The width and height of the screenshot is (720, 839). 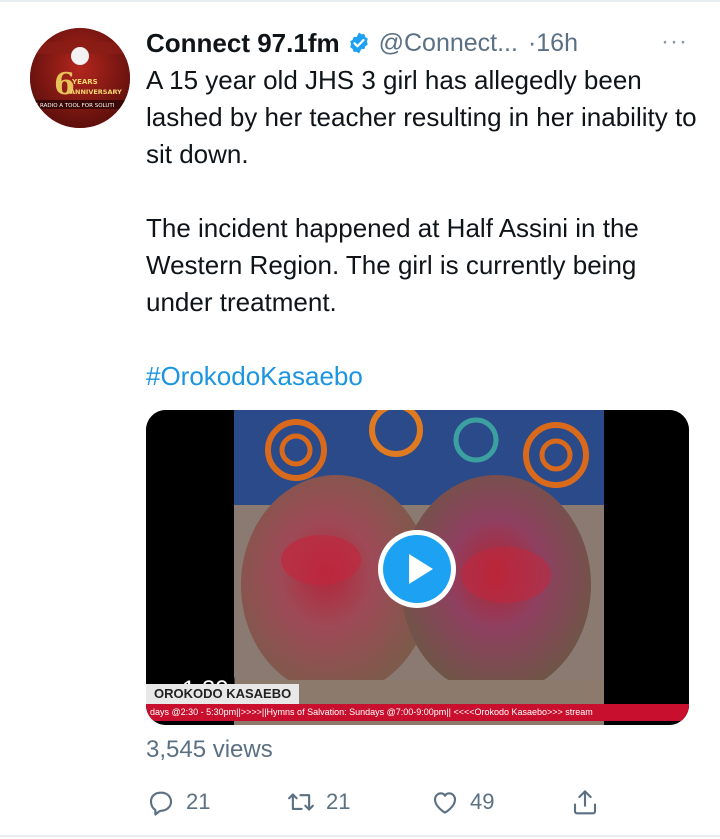 I want to click on reply-icon, so click(x=161, y=803).